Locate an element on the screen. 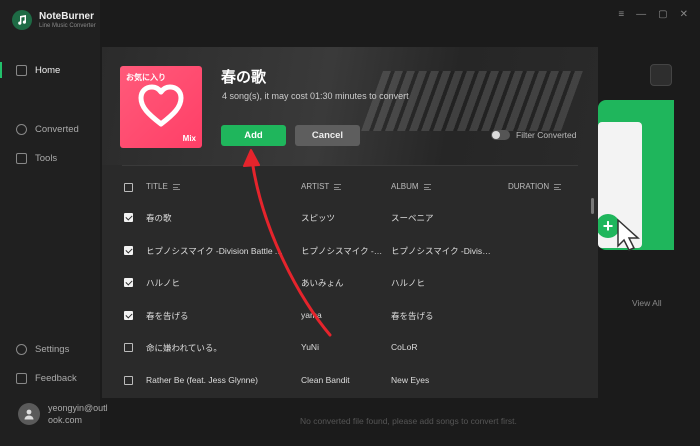  cell-album: CoLoR is located at coordinates (404, 347).